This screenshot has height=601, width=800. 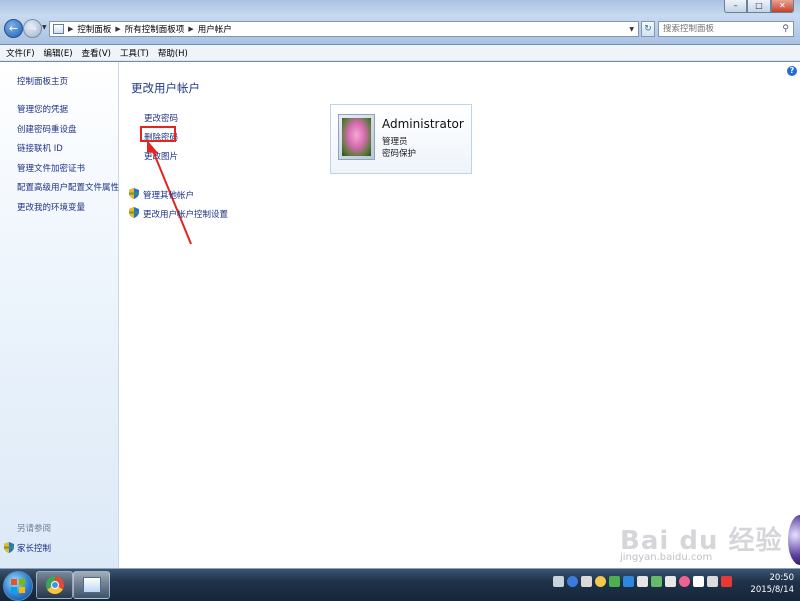 What do you see at coordinates (684, 581) in the screenshot?
I see `ime-icon` at bounding box center [684, 581].